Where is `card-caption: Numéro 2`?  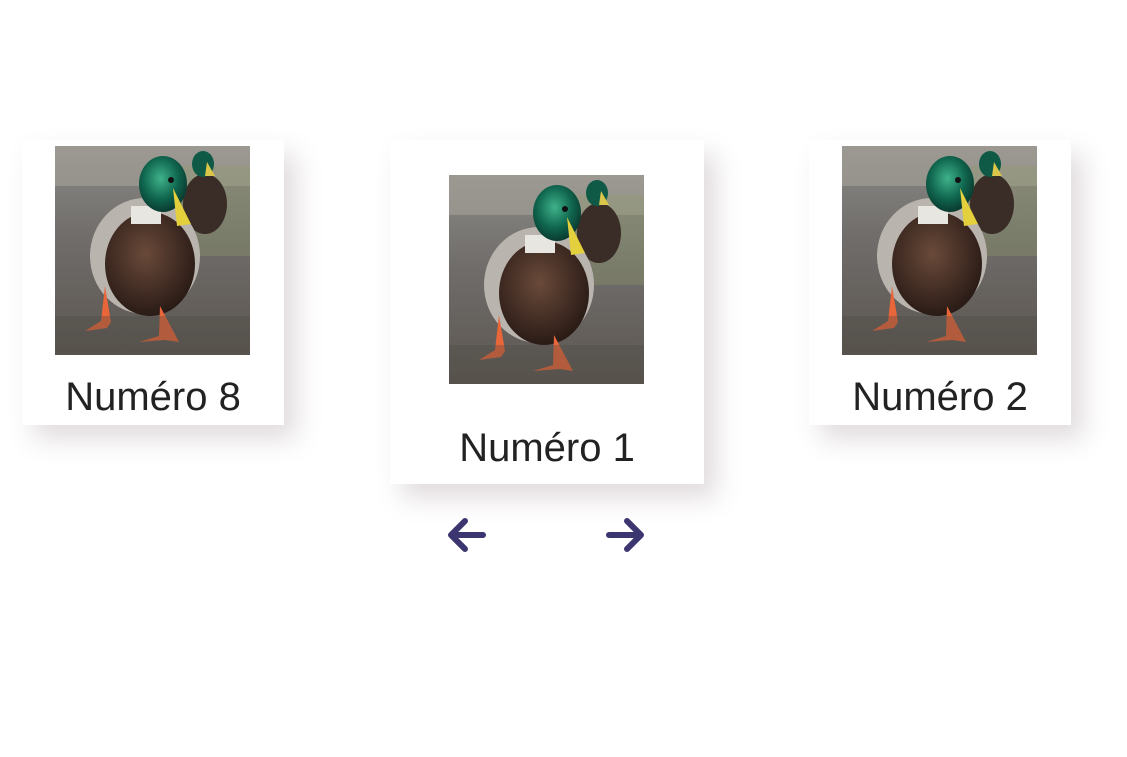
card-caption: Numéro 2 is located at coordinates (940, 397).